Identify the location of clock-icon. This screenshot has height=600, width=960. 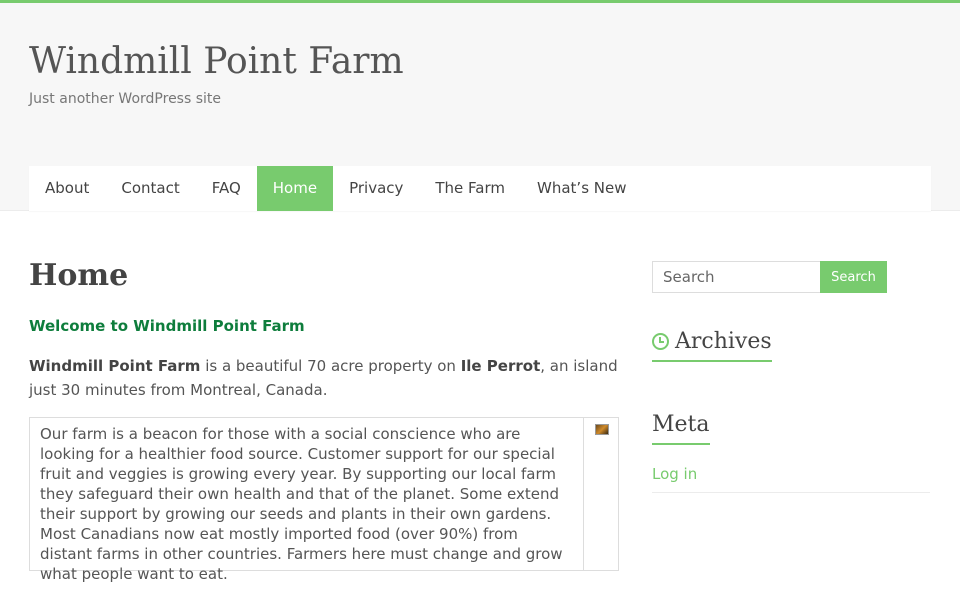
(660, 341).